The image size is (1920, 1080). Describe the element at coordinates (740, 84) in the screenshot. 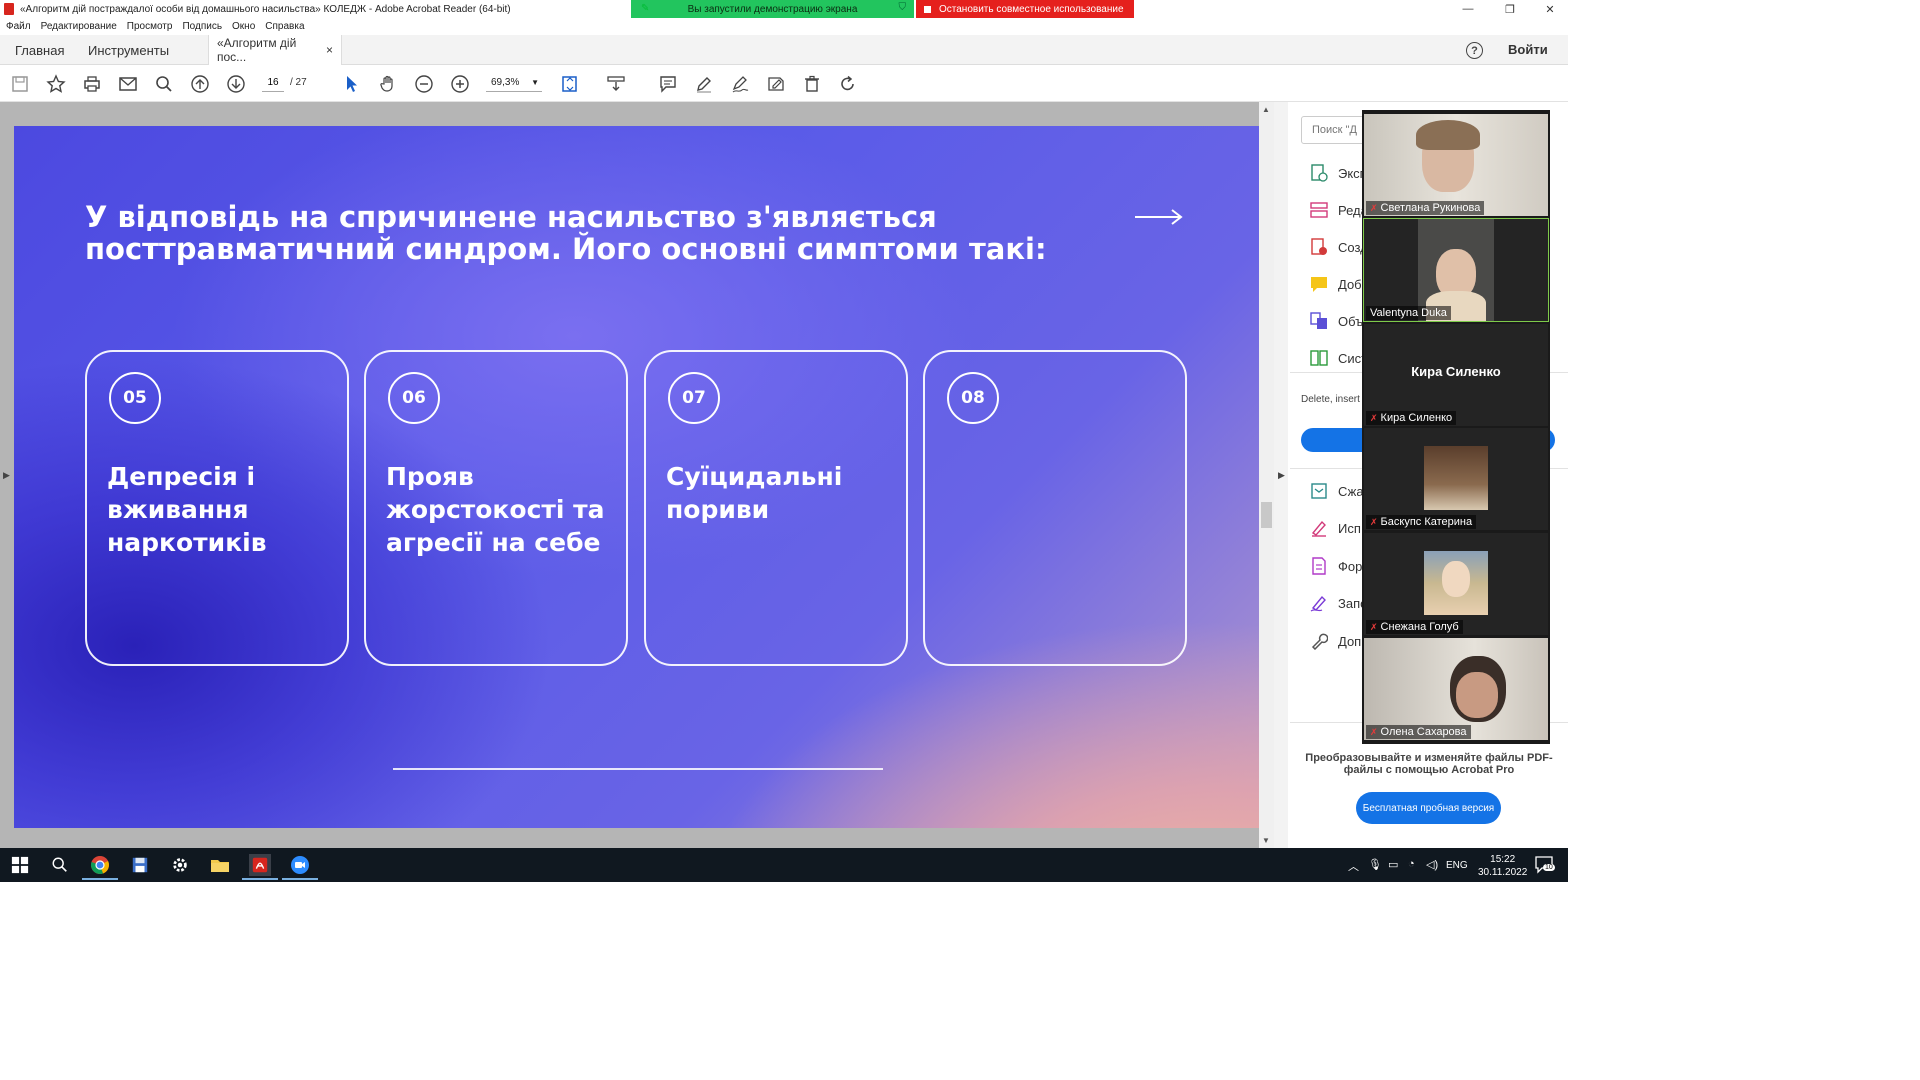

I see `sign-icon` at that location.